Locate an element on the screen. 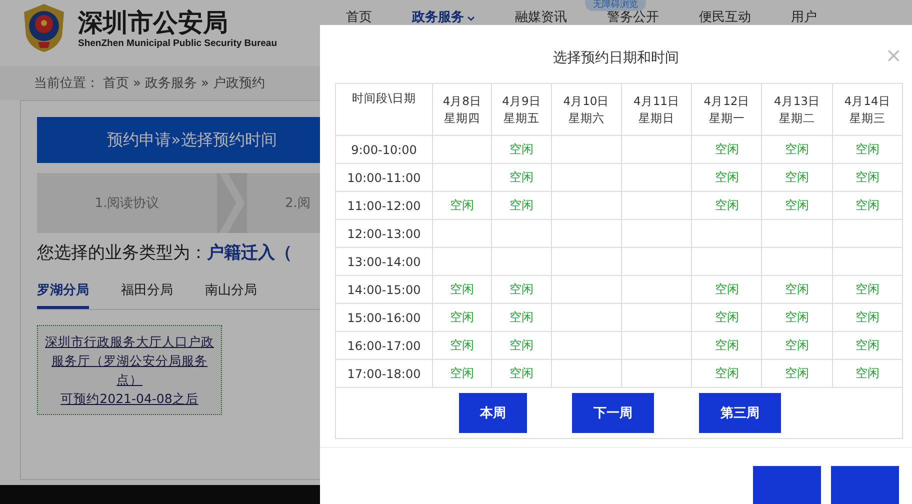 Image resolution: width=912 pixels, height=504 pixels. site-title: 深圳市公安局 is located at coordinates (153, 23).